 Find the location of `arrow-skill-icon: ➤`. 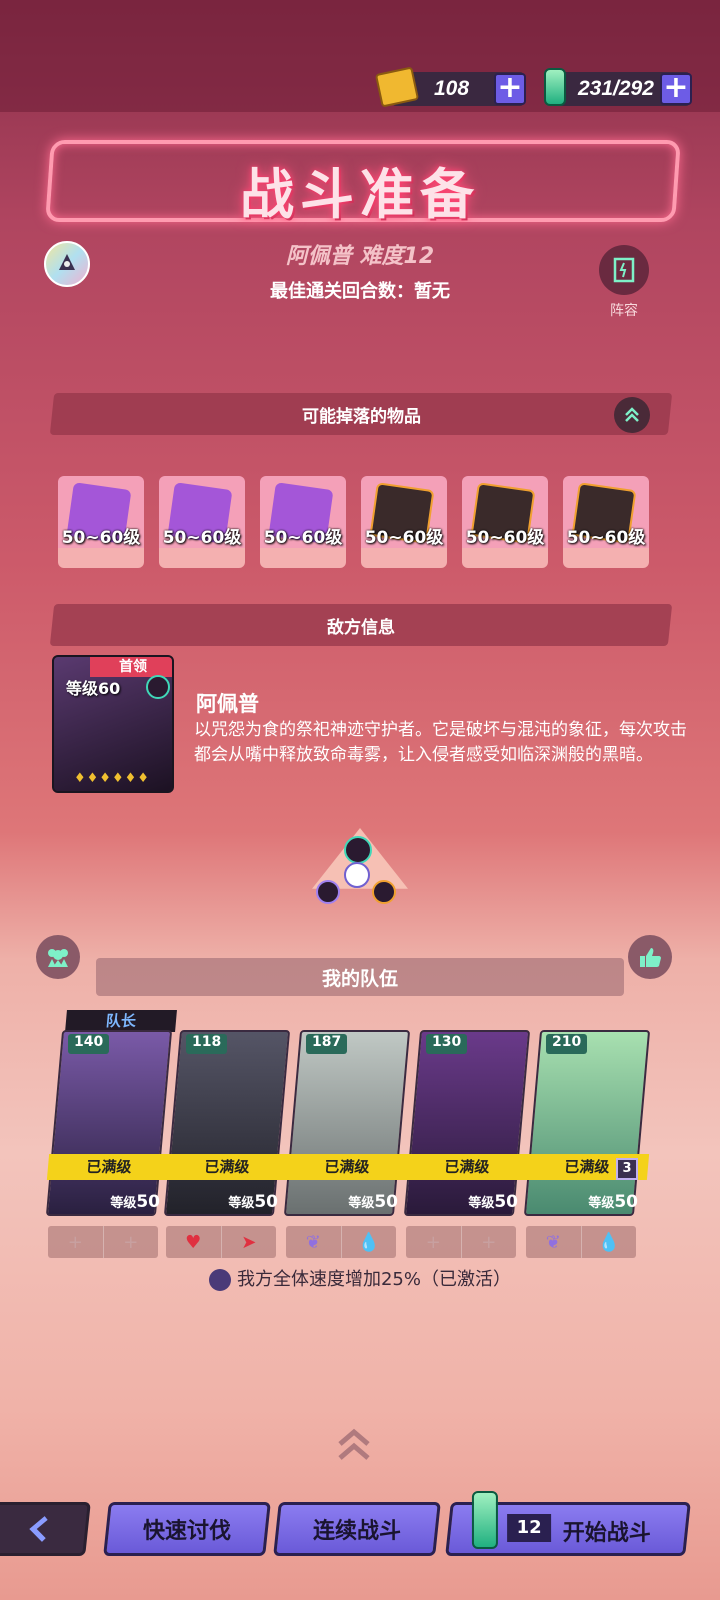

arrow-skill-icon: ➤ is located at coordinates (249, 1242).